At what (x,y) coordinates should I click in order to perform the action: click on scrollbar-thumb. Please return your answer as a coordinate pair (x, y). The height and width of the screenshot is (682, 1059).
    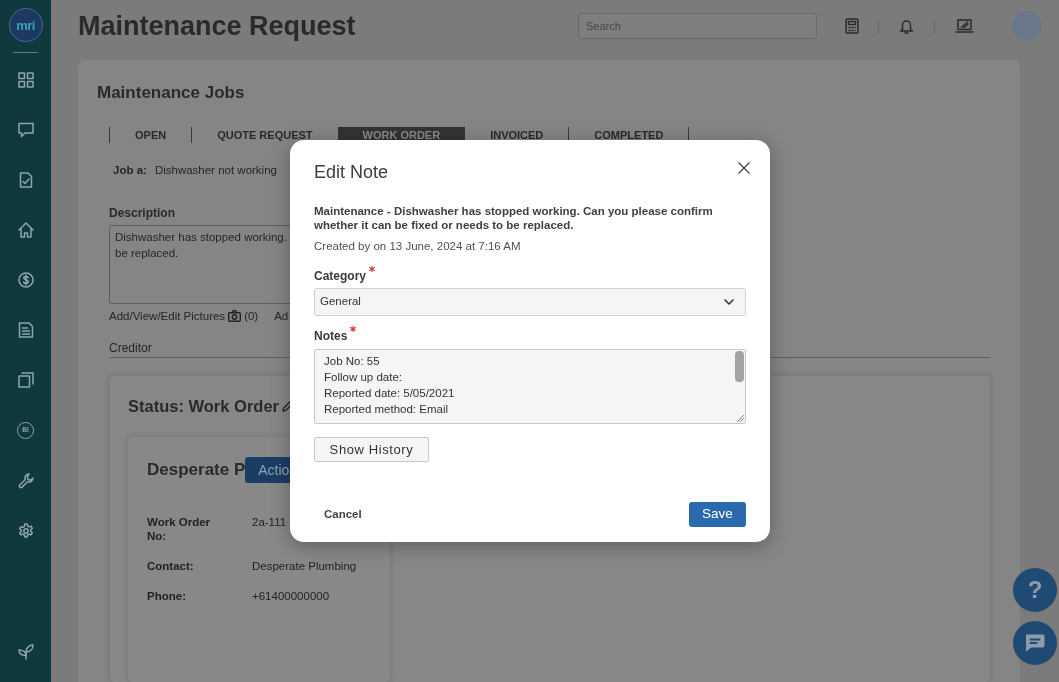
    Looking at the image, I should click on (739, 366).